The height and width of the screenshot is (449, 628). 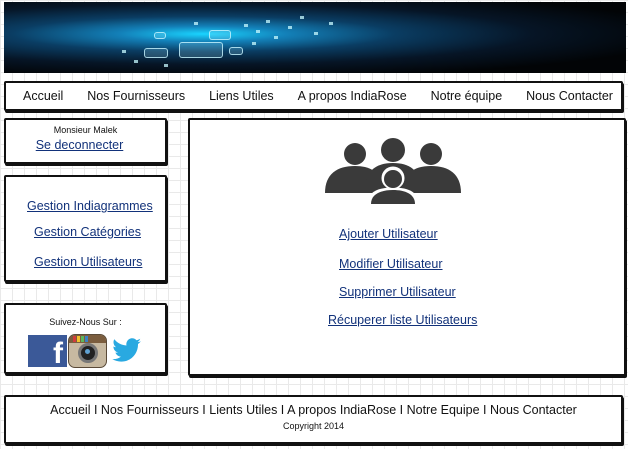 I want to click on manage-categories-link: Gestion Catégories, so click(x=87, y=232).